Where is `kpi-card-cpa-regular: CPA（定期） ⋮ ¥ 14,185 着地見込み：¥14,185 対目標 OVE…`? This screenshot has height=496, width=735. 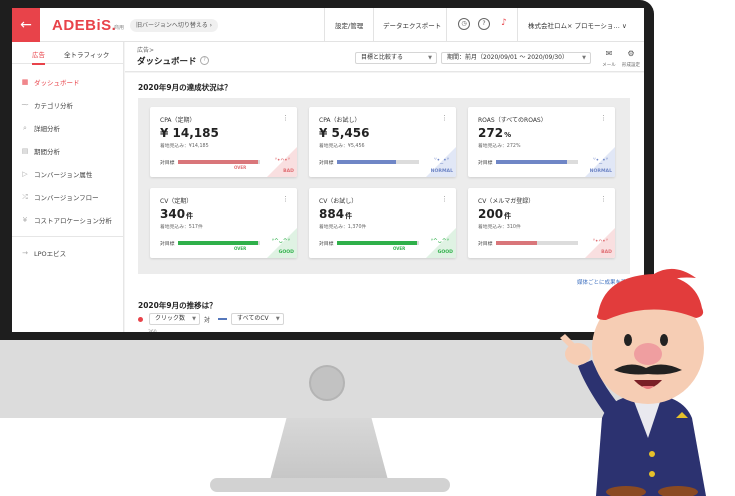 kpi-card-cpa-regular: CPA（定期） ⋮ ¥ 14,185 着地見込み：¥14,185 対目標 OVE… is located at coordinates (223, 142).